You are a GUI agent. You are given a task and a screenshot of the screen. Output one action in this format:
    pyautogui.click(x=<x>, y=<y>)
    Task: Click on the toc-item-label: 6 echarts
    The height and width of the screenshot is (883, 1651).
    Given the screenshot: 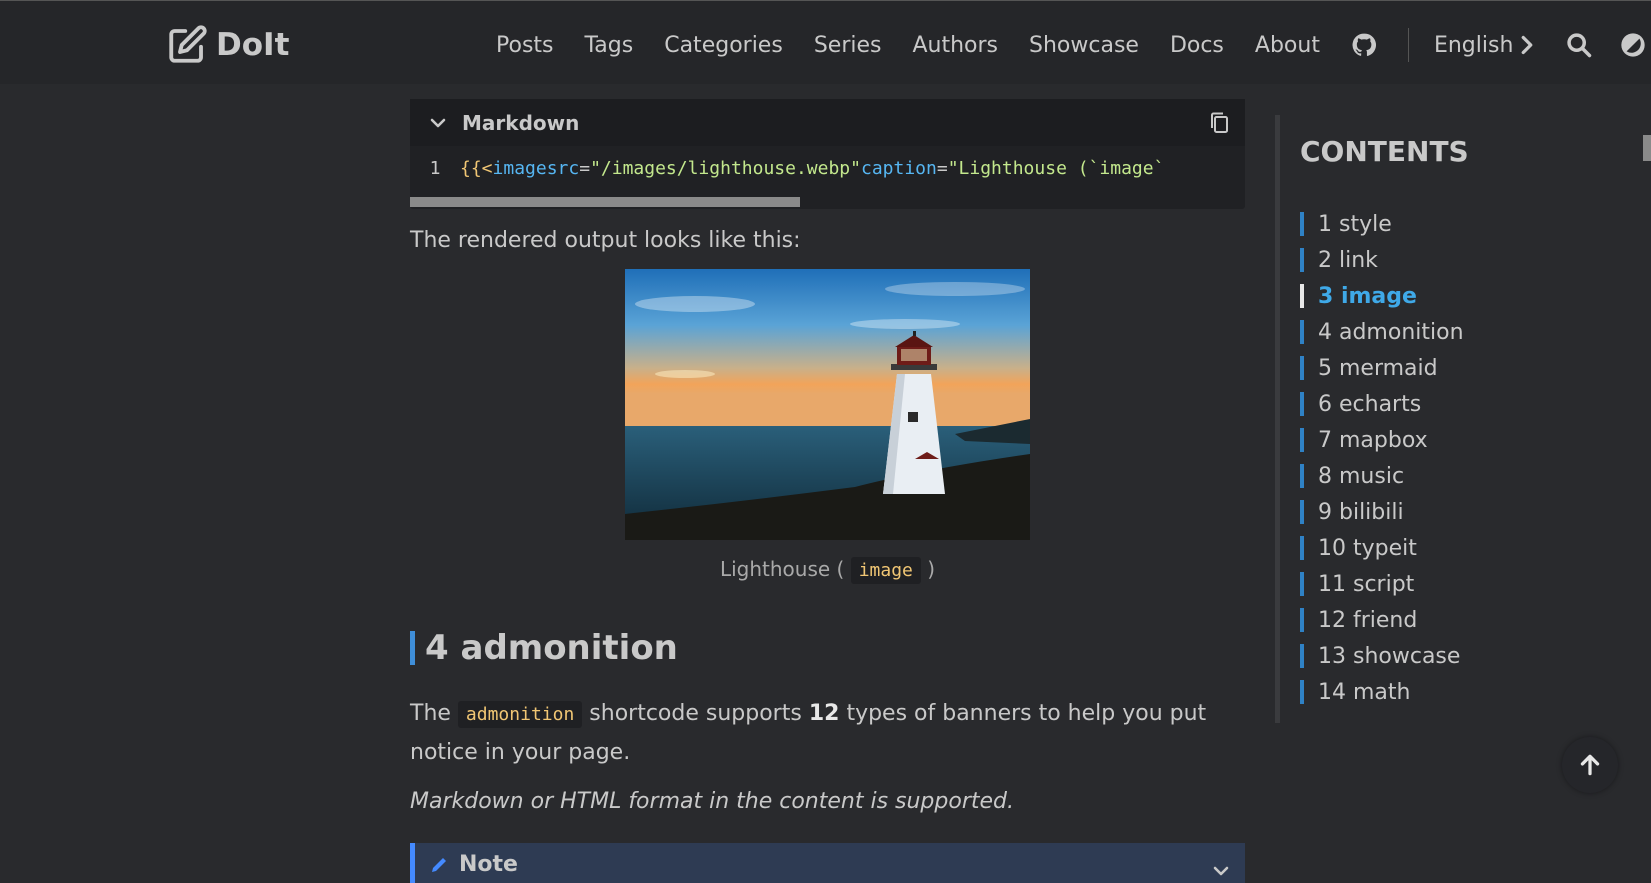 What is the action you would take?
    pyautogui.click(x=1370, y=404)
    